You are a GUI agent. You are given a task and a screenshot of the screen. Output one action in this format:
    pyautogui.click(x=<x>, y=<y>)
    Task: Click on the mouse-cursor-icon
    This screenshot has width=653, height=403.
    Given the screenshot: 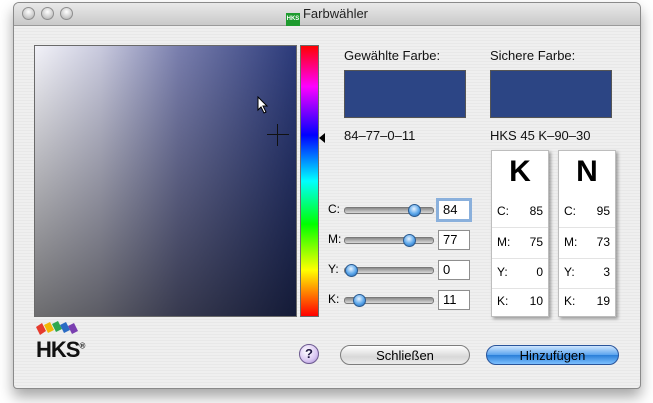 What is the action you would take?
    pyautogui.click(x=263, y=105)
    